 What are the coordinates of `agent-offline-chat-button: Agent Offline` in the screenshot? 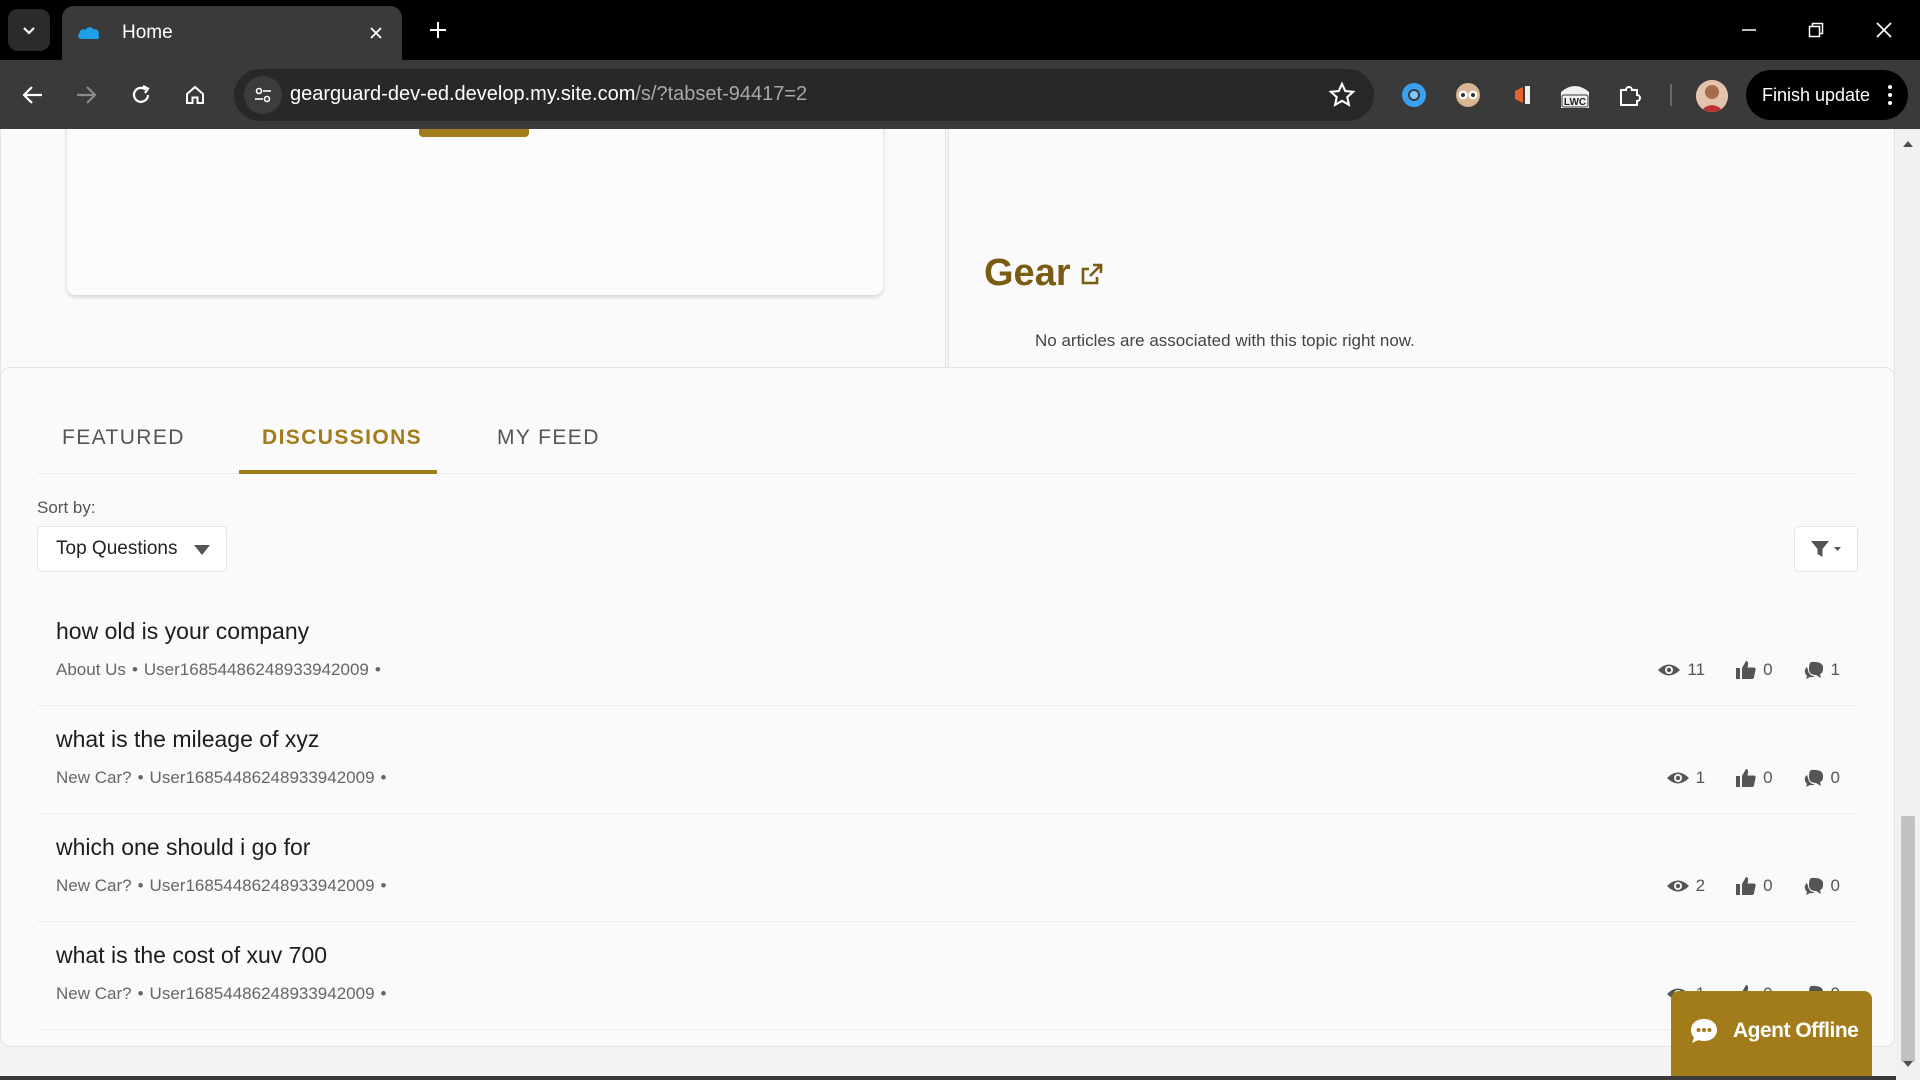 It's located at (1771, 1035).